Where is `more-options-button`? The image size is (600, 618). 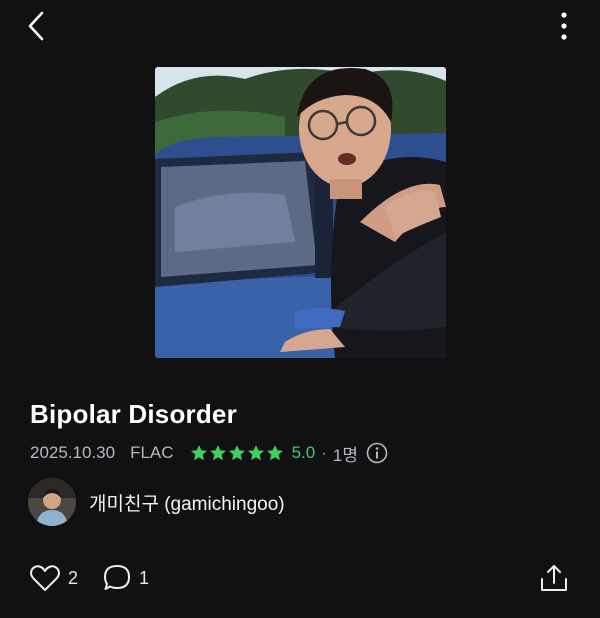
more-options-button is located at coordinates (564, 26).